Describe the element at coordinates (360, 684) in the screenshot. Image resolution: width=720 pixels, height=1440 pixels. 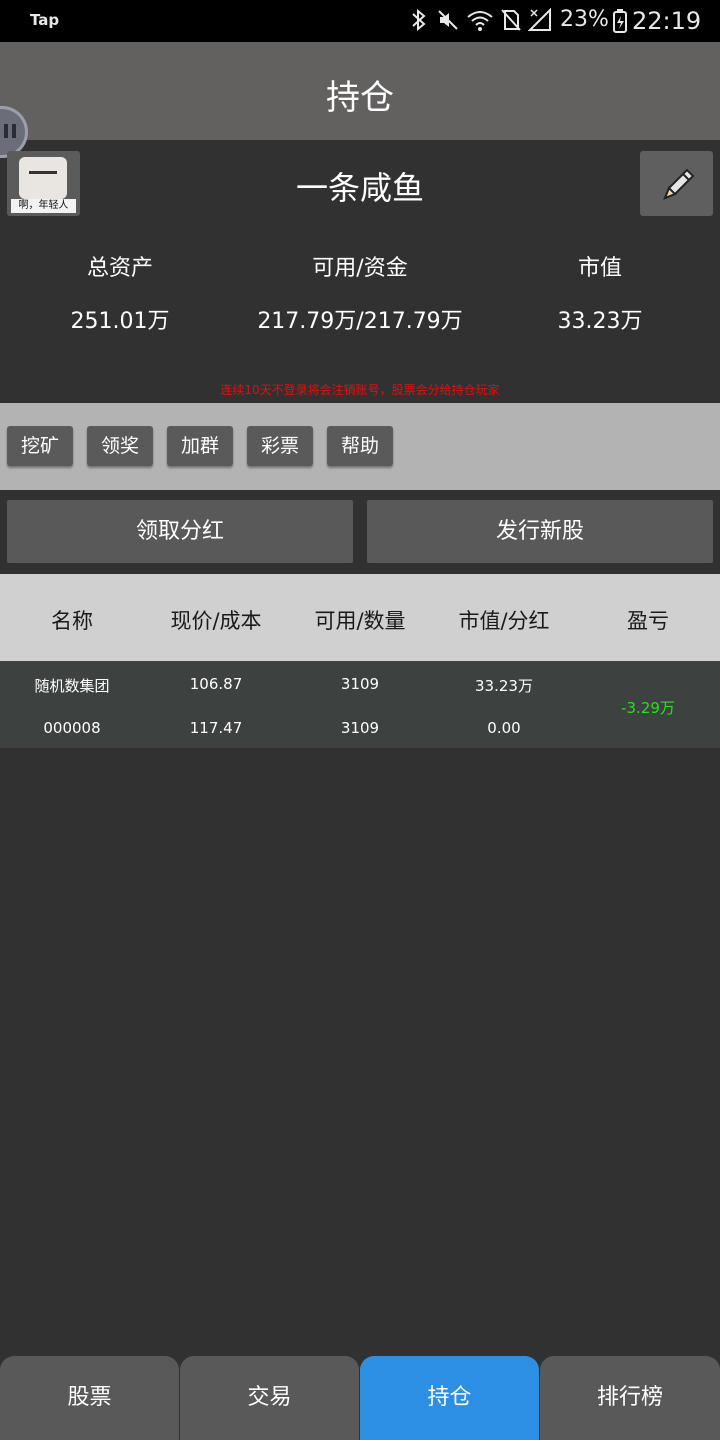
I see `available-shares: 3109` at that location.